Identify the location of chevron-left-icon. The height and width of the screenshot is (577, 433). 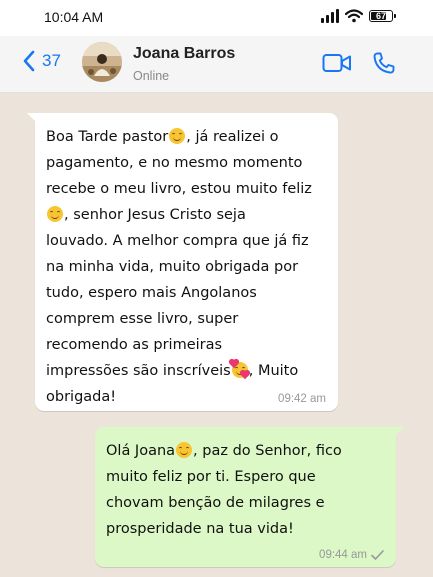
(29, 61).